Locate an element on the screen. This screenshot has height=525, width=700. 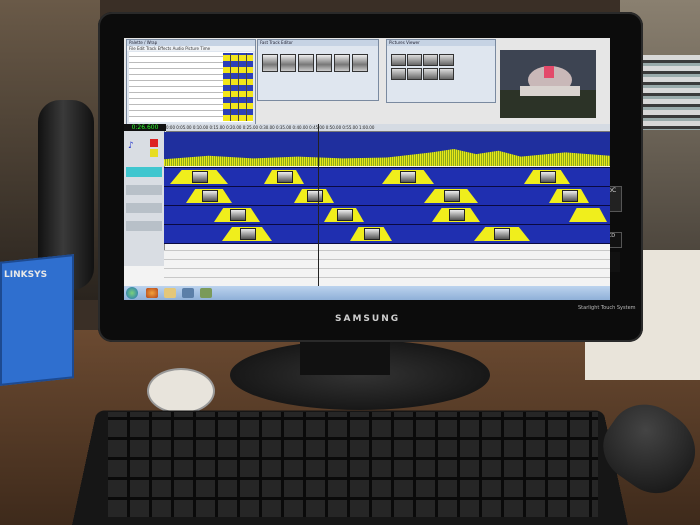
system-tray is located at coordinates (570, 293).